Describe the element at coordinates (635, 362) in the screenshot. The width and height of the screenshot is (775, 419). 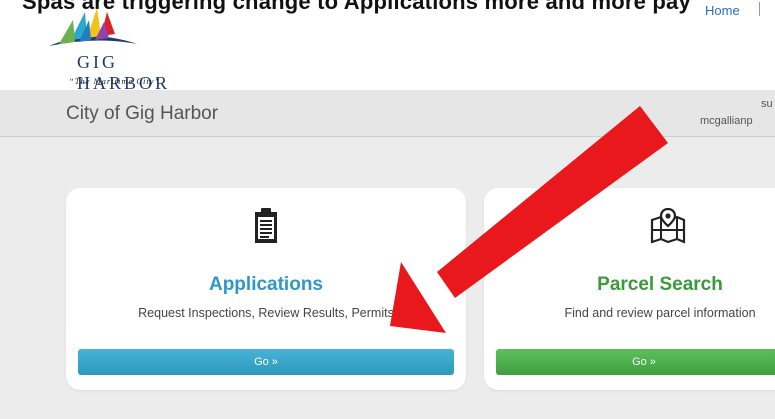
I see `parcel-search-go-button: Go »` at that location.